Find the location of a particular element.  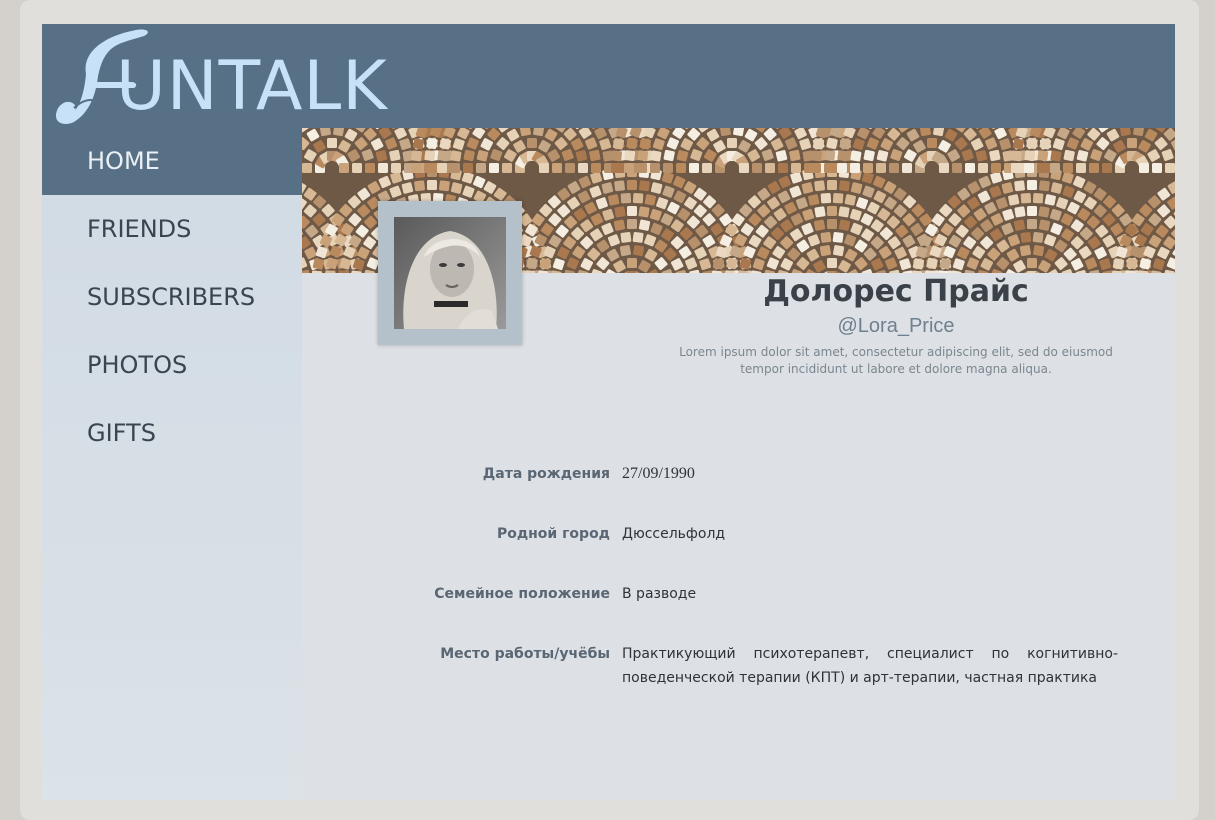

info-value: В разводе is located at coordinates (870, 594).